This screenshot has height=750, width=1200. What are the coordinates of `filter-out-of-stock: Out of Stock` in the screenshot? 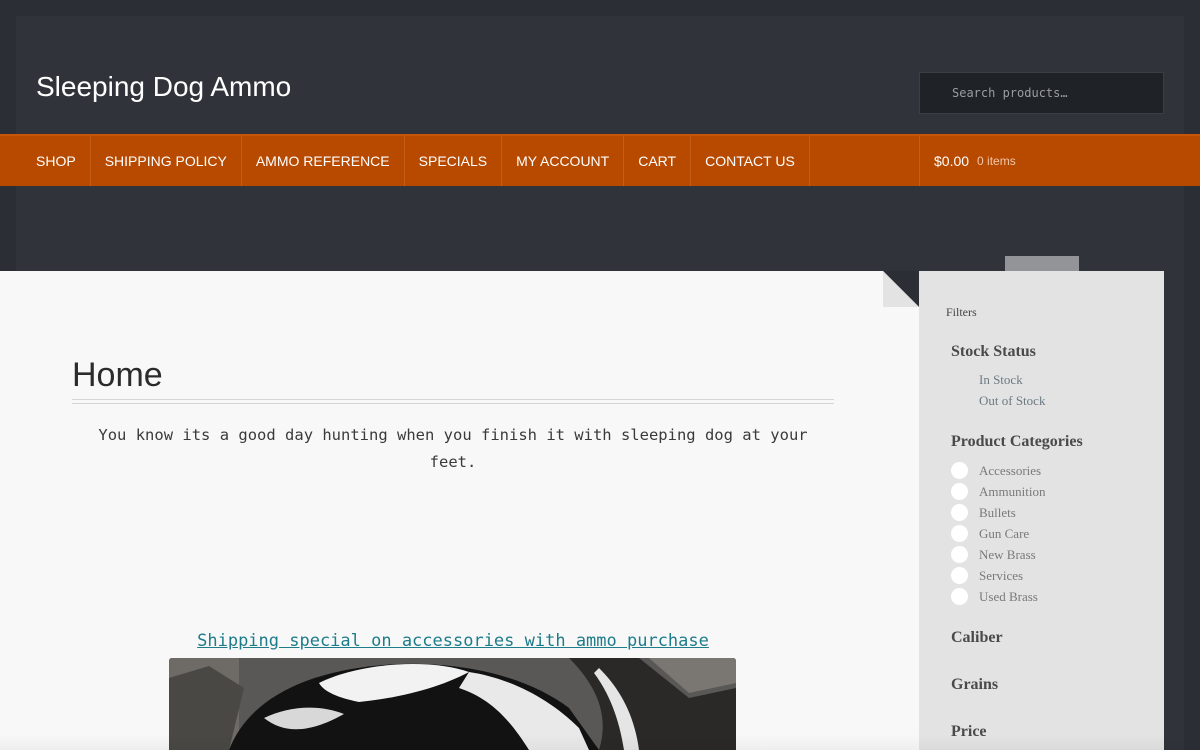 It's located at (1012, 401).